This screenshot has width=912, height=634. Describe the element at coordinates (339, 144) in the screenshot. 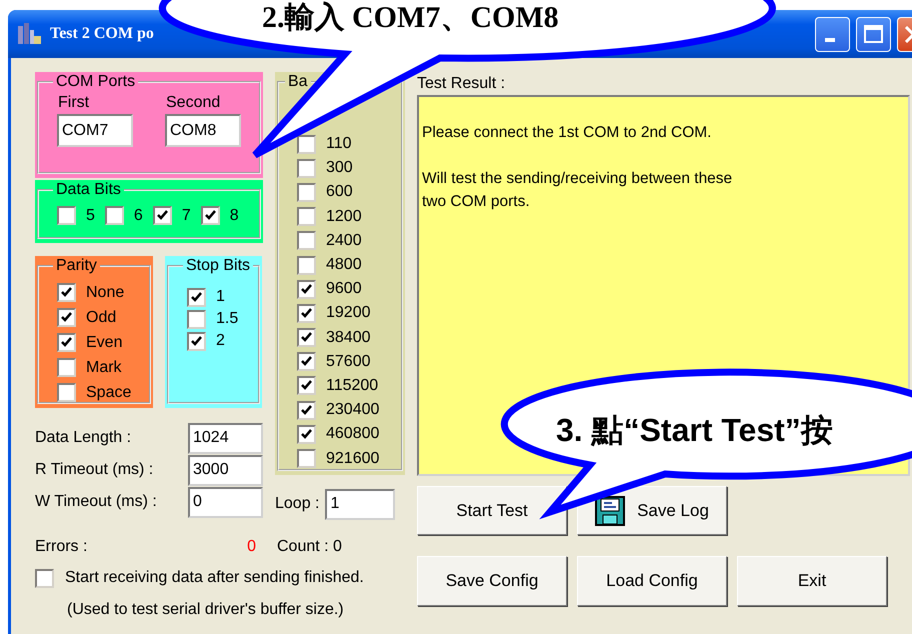

I see `option-label: 110` at that location.